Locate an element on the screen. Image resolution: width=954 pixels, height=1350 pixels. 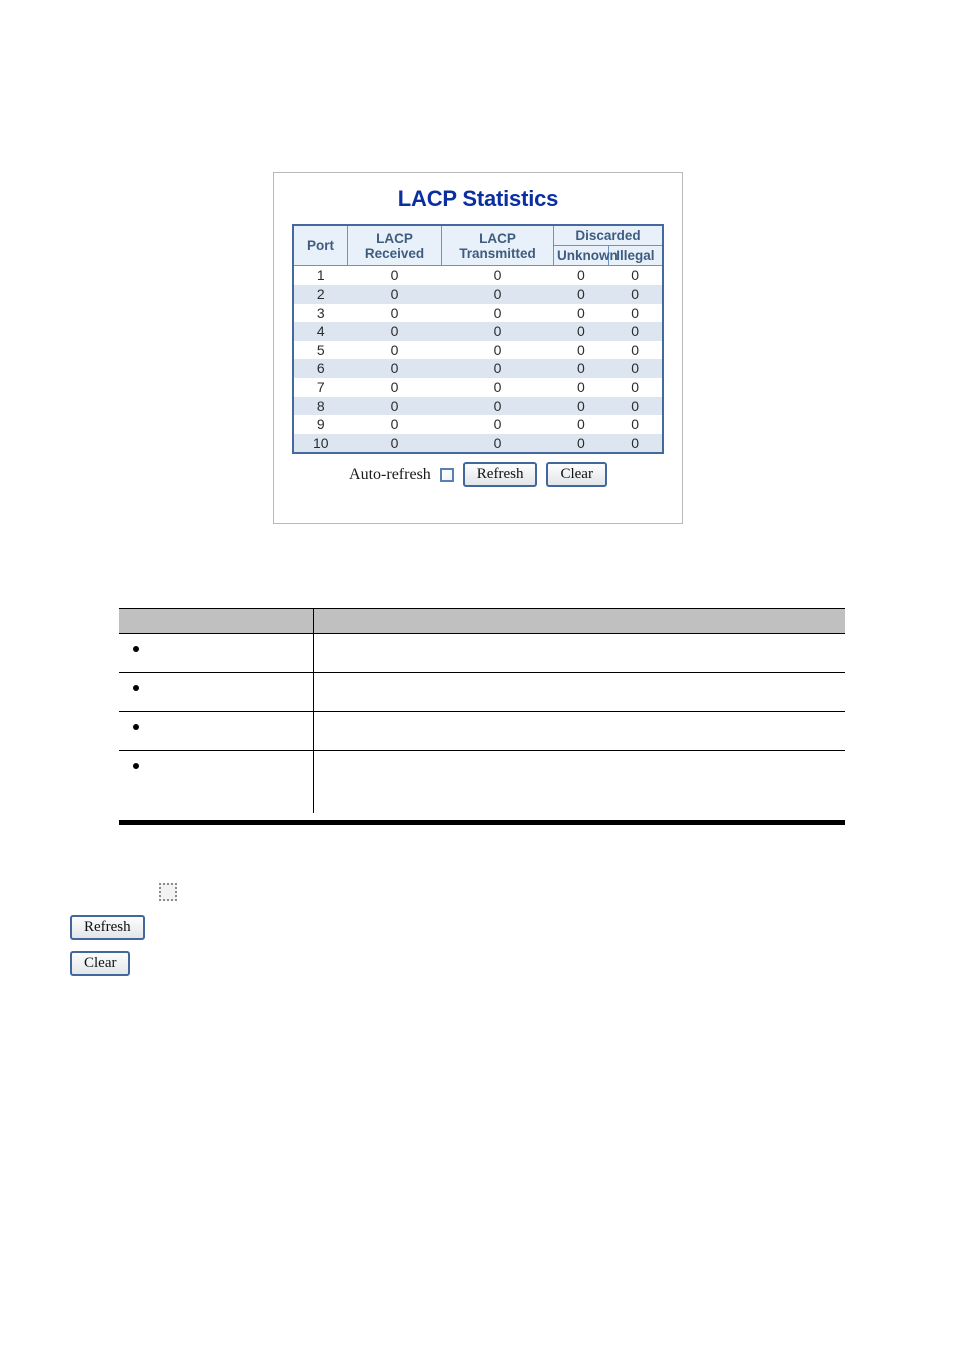
auto-refresh-label: Auto-refresh is located at coordinates (390, 474).